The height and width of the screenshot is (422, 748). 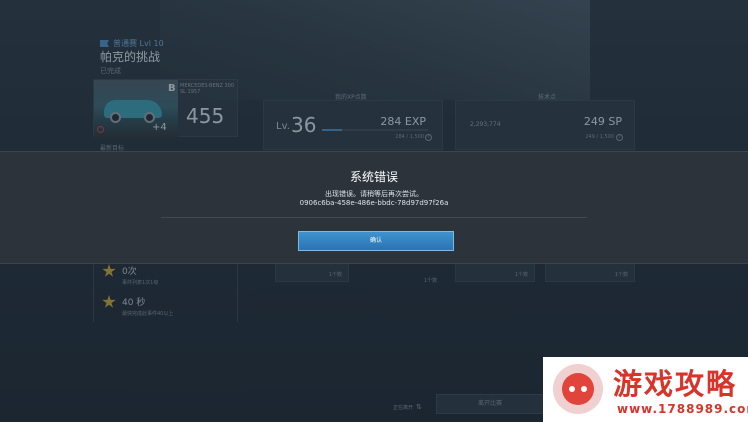 I want to click on objective-value: 40 秒, so click(x=134, y=303).